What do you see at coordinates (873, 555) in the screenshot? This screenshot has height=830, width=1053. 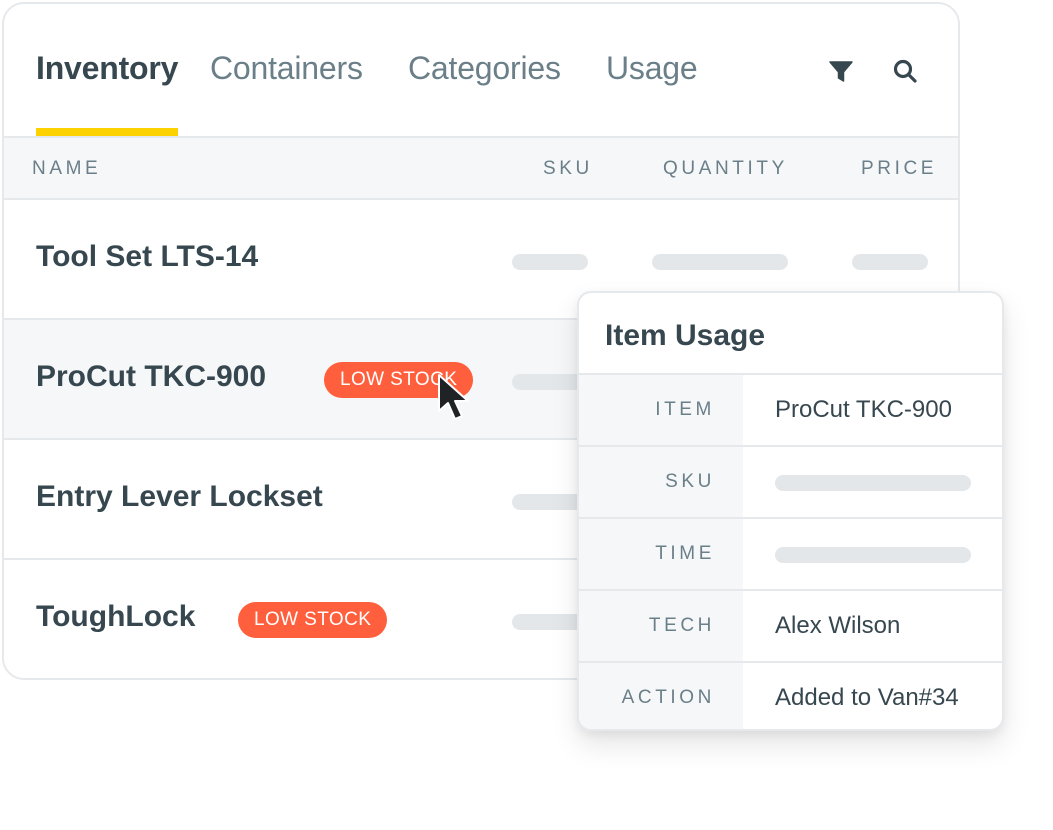 I see `time-placeholder` at bounding box center [873, 555].